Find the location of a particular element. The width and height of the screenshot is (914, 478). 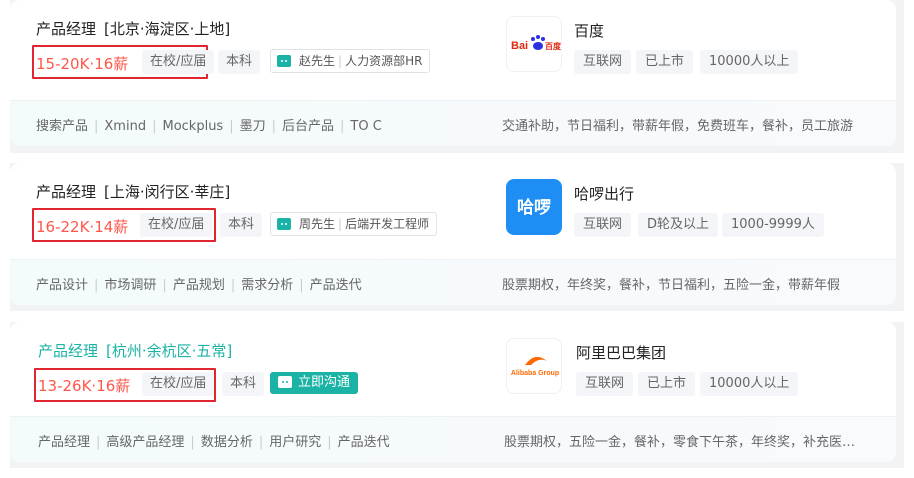

svg-text: Alibaba Group is located at coordinates (535, 373).